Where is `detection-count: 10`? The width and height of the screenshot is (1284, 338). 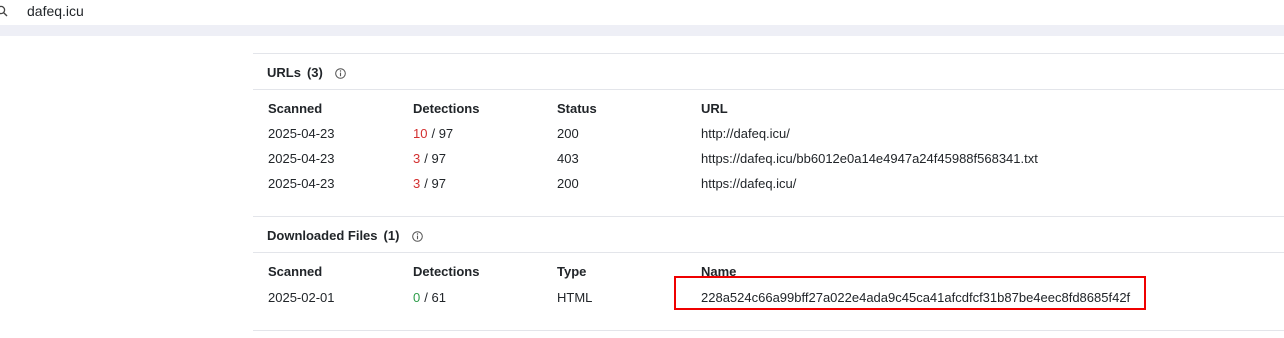
detection-count: 10 is located at coordinates (420, 133).